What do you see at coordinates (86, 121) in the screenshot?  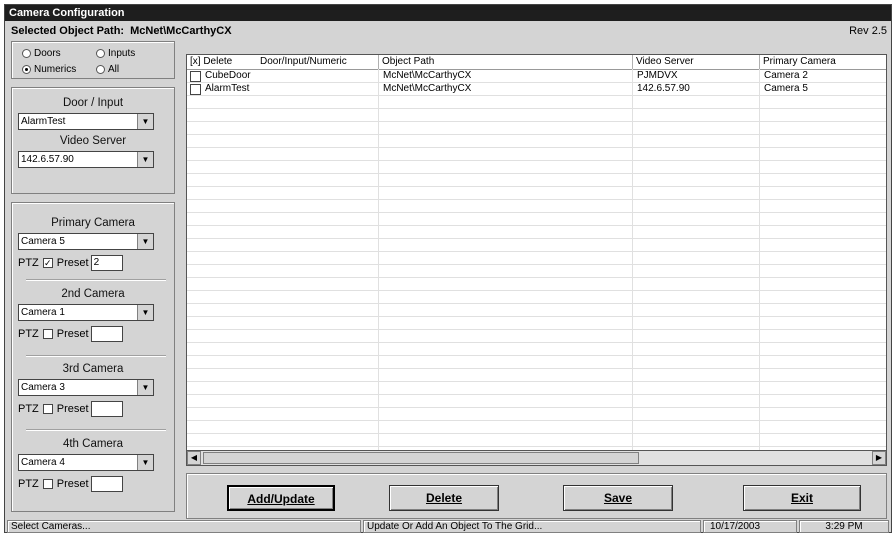 I see `door-input-select: AlarmTest ▼` at bounding box center [86, 121].